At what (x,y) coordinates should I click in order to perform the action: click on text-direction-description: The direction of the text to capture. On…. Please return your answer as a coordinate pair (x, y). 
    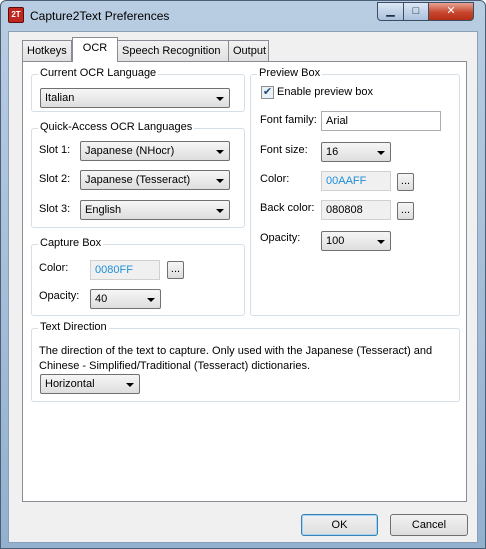
    Looking at the image, I should click on (236, 358).